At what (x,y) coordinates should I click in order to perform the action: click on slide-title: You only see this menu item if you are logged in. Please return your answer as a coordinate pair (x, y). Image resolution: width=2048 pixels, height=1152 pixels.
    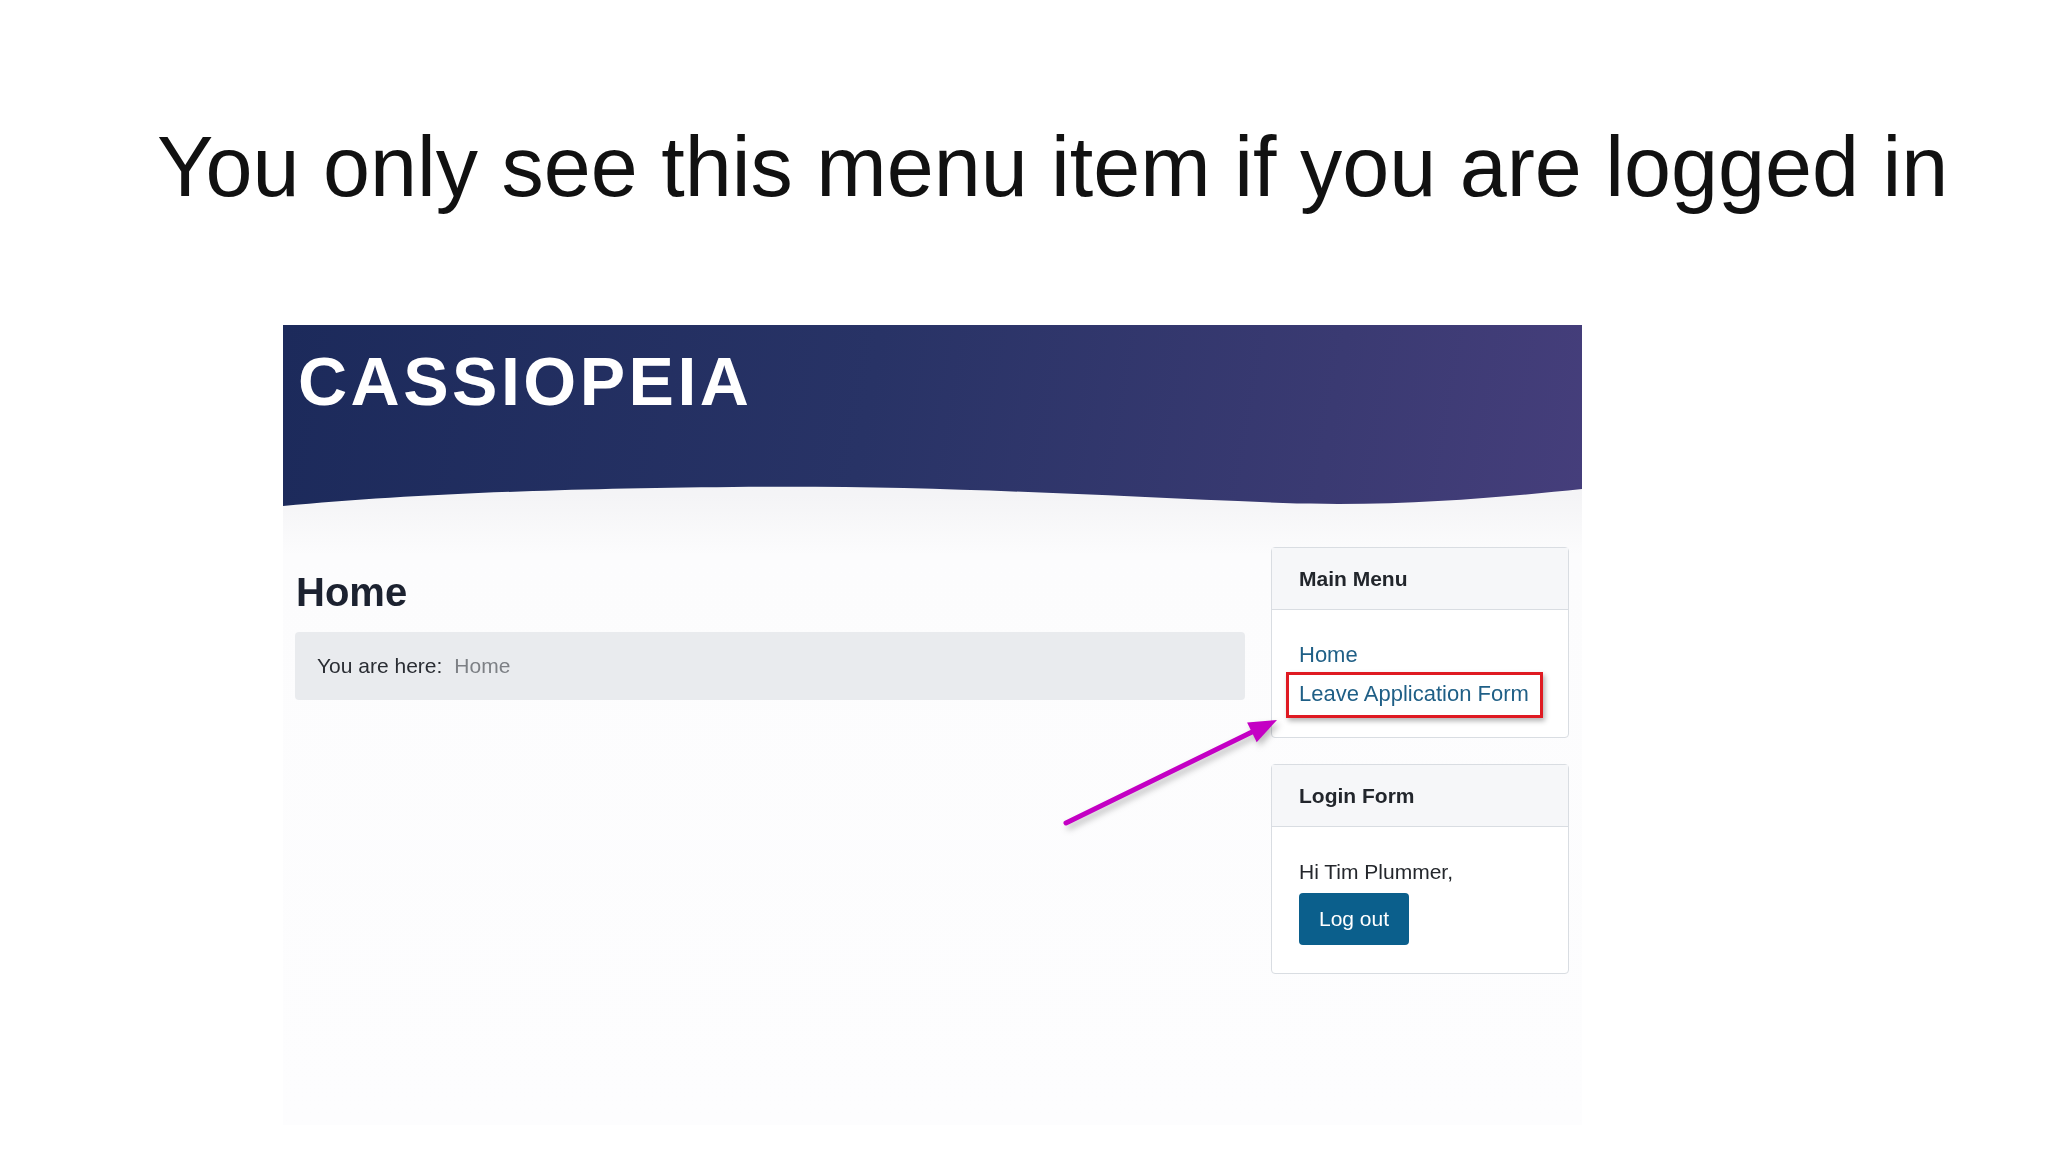
    Looking at the image, I should click on (1053, 167).